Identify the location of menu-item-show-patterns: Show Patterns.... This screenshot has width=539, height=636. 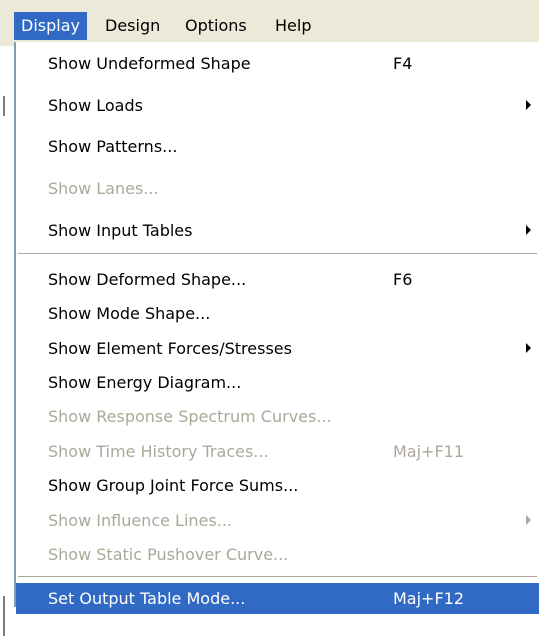
(277, 146).